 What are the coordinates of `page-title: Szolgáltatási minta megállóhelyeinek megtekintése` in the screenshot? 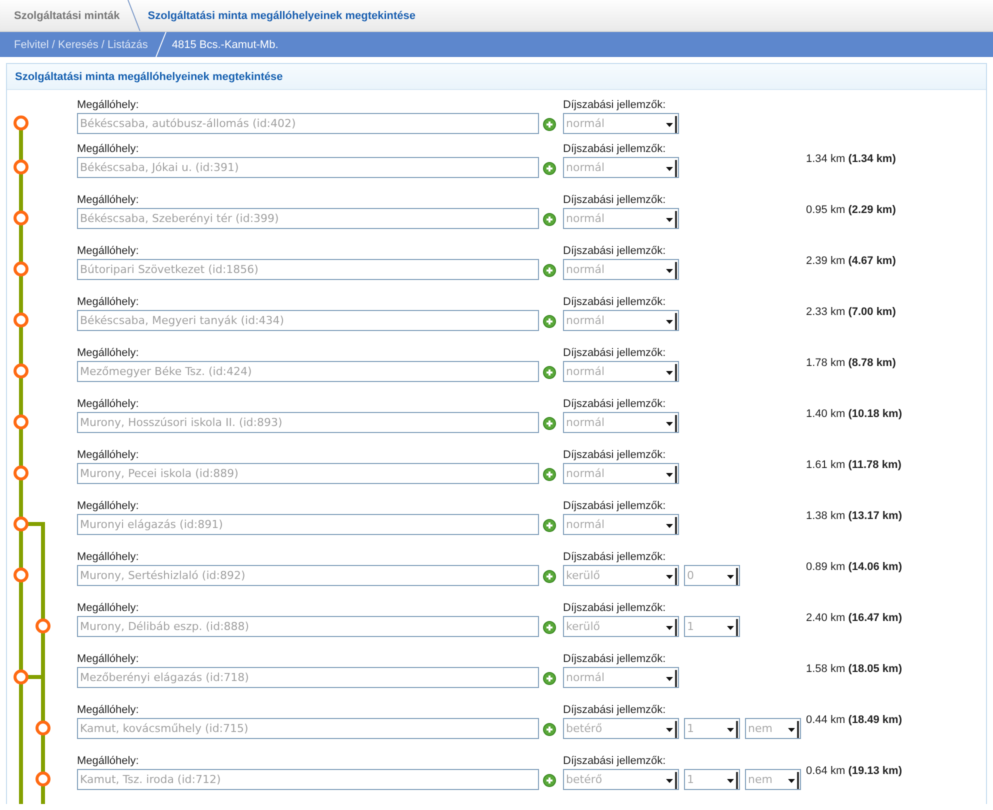 It's located at (282, 16).